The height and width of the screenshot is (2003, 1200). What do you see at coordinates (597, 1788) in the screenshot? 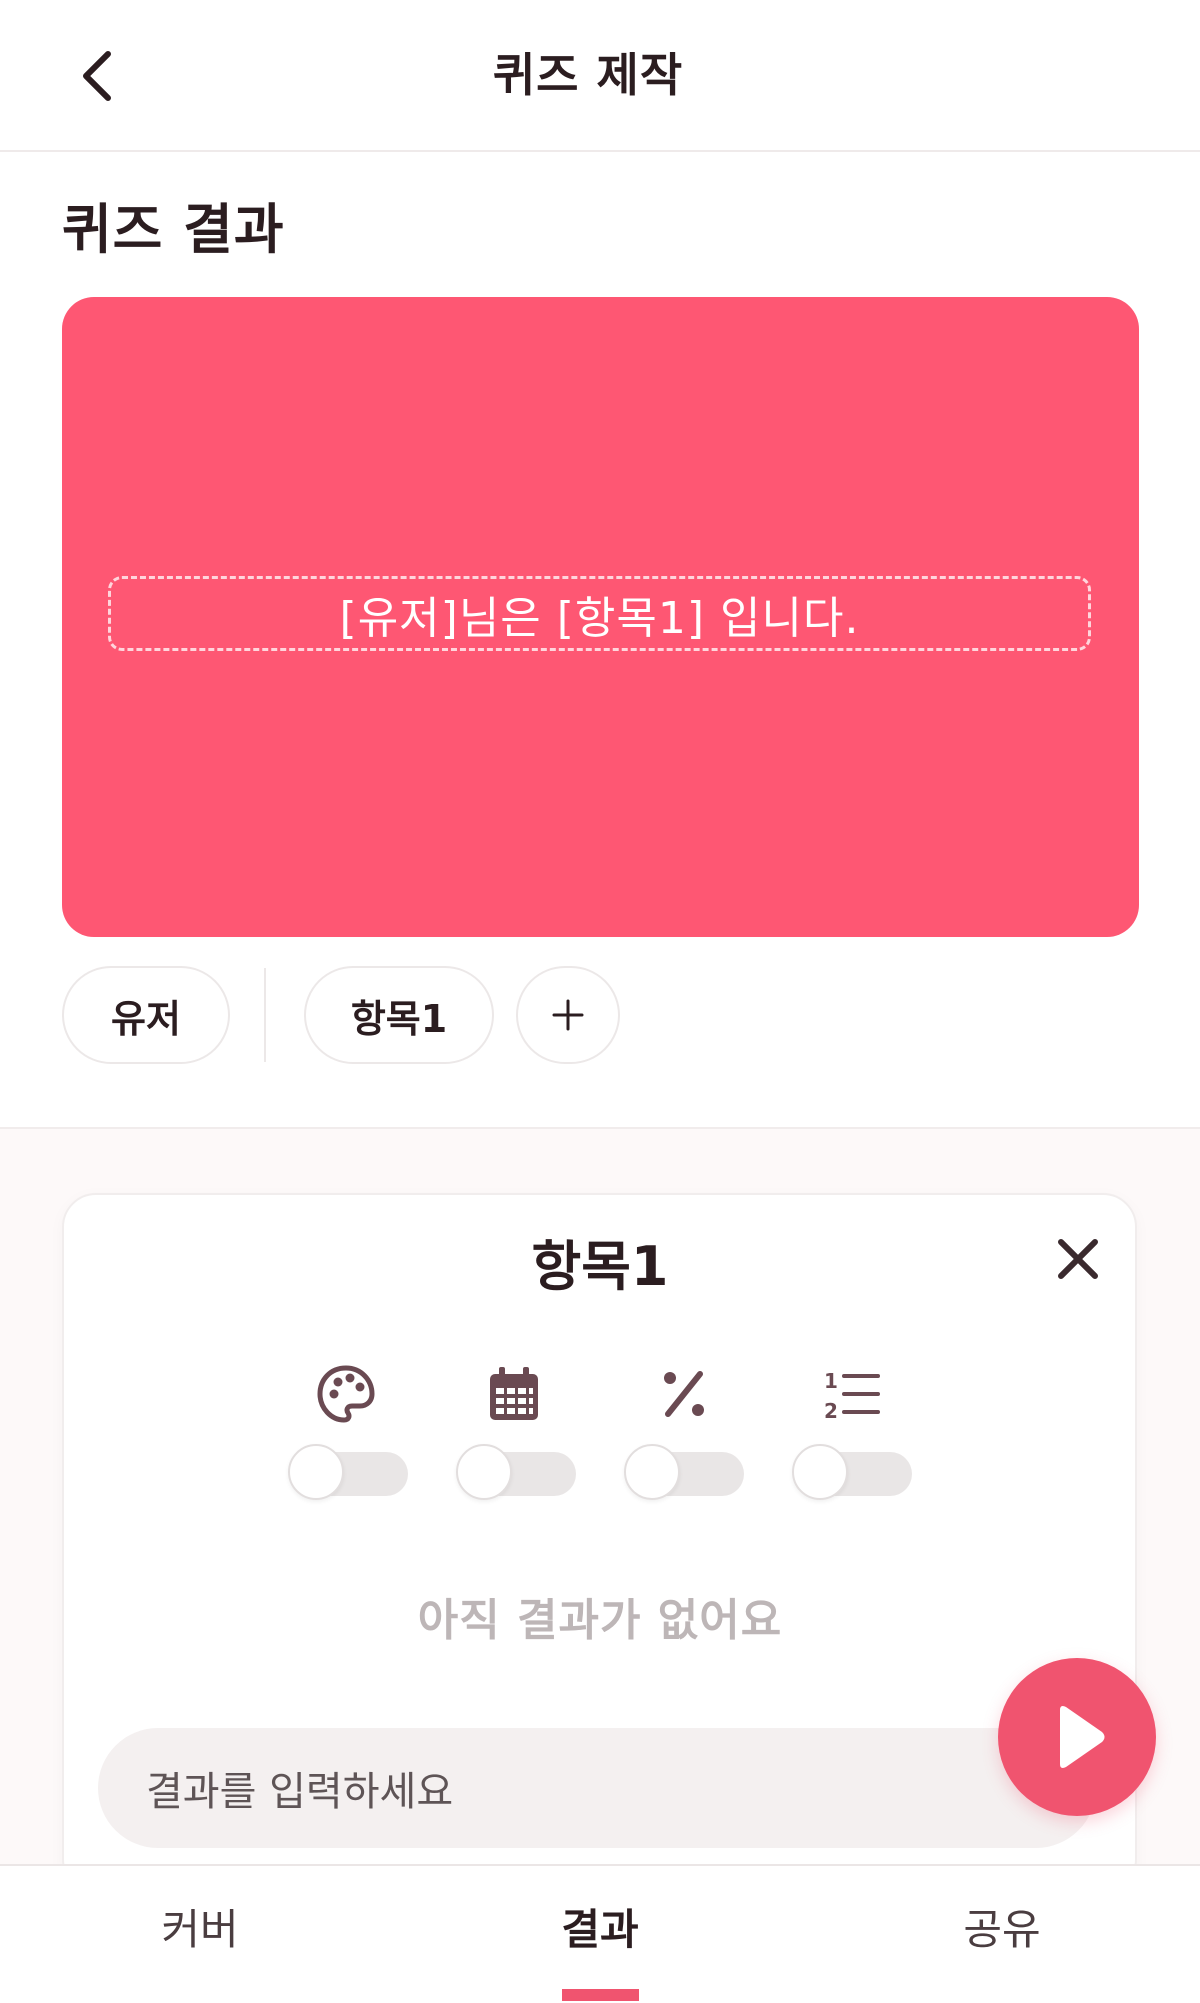
I see `result-input: 결과를 입력하세요` at bounding box center [597, 1788].